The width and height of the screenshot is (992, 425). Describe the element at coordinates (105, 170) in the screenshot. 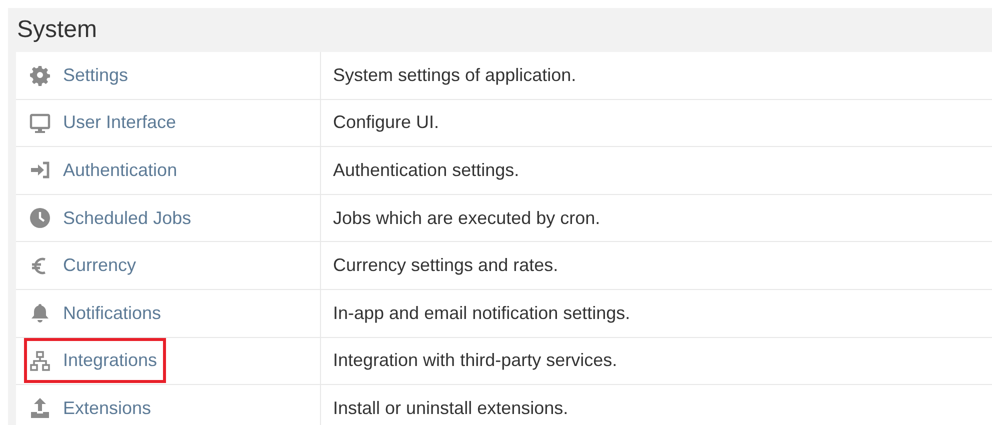

I see `settings-link: Authentication` at that location.